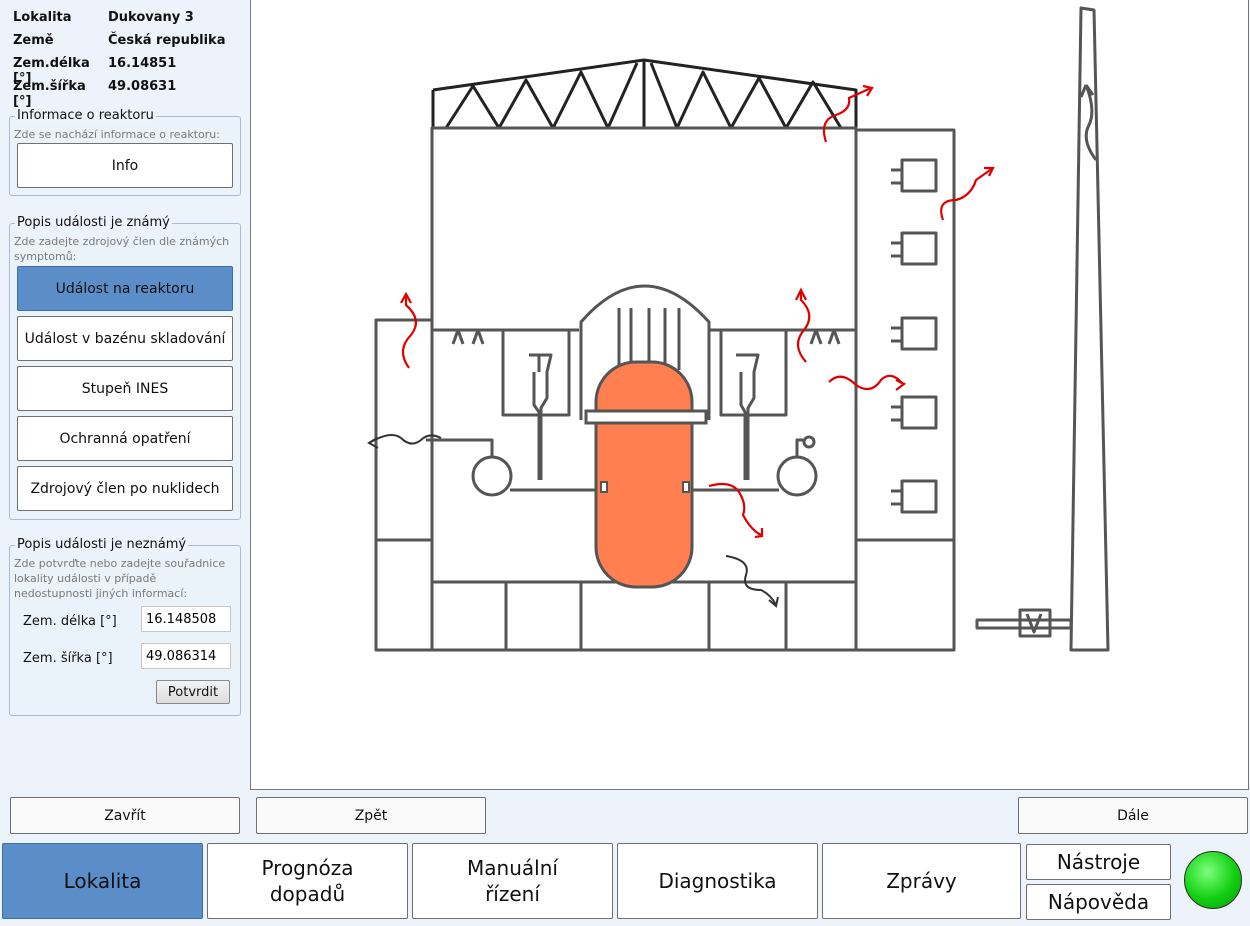 This screenshot has width=1250, height=926. What do you see at coordinates (644, 94) in the screenshot?
I see `roof-truss` at bounding box center [644, 94].